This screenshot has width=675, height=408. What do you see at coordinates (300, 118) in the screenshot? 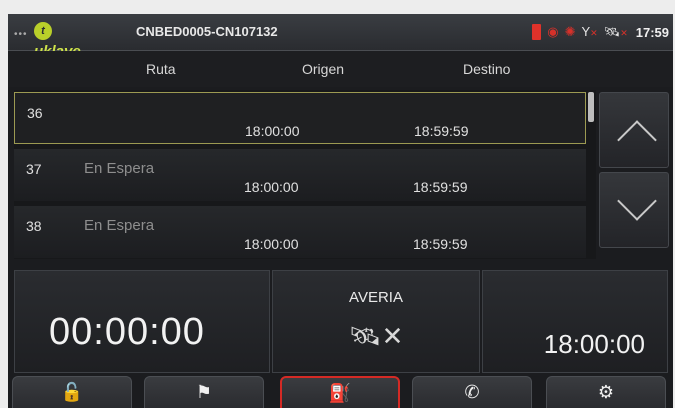
I see `table-row: 36 18:00:00 18:59:59` at bounding box center [300, 118].